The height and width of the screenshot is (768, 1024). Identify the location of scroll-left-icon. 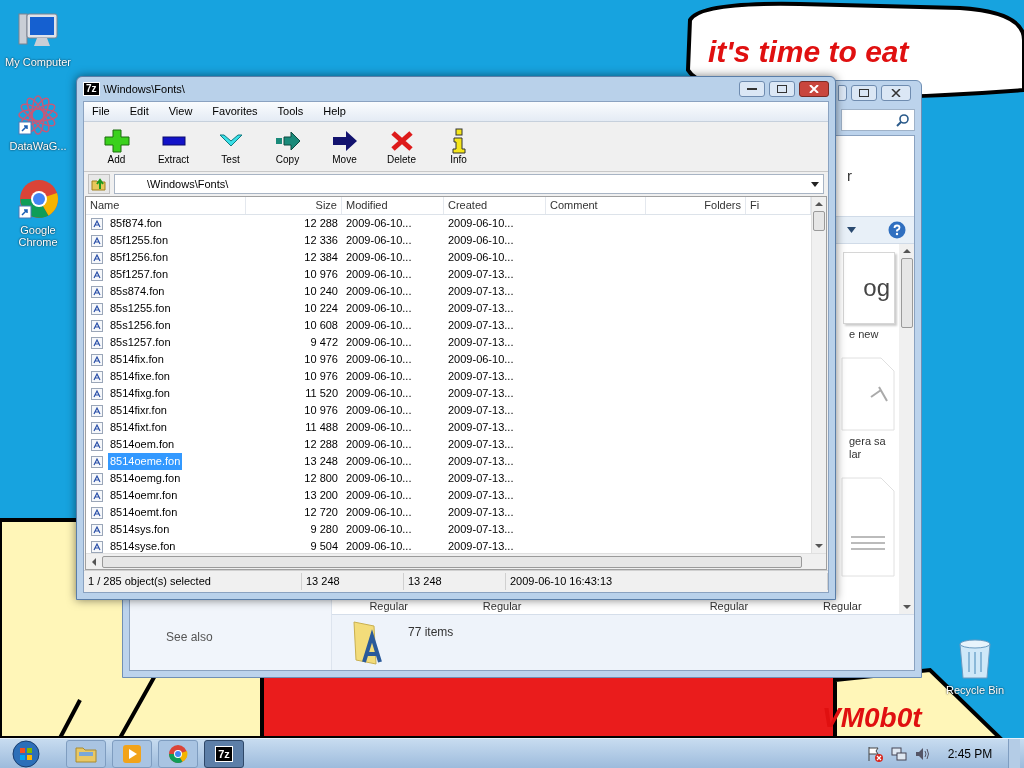
(94, 561).